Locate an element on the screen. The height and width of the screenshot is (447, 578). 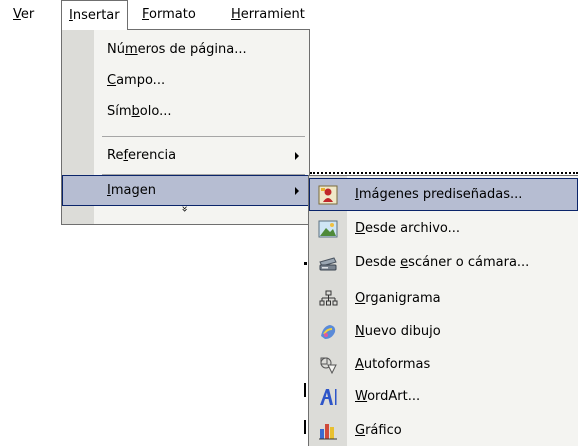
insert-image: Imagen is located at coordinates (185, 190).